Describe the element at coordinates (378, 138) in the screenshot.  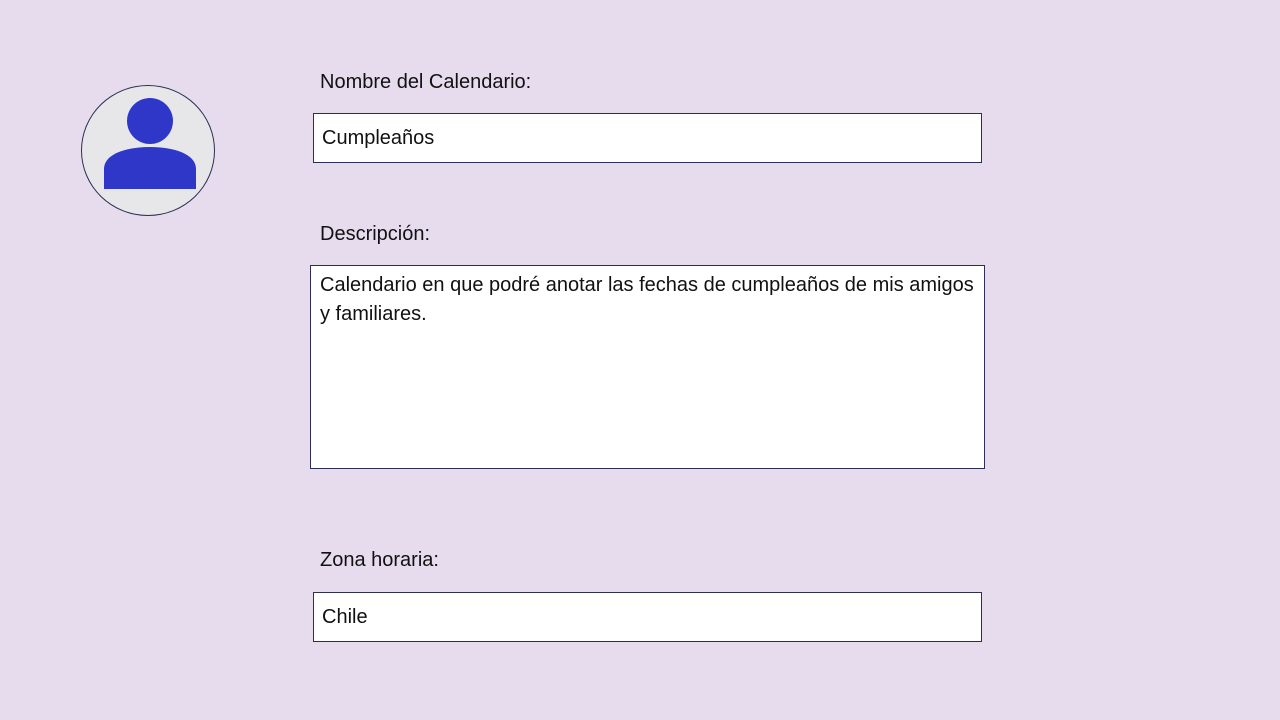
I see `calendar-name-value: Cumpleaños` at that location.